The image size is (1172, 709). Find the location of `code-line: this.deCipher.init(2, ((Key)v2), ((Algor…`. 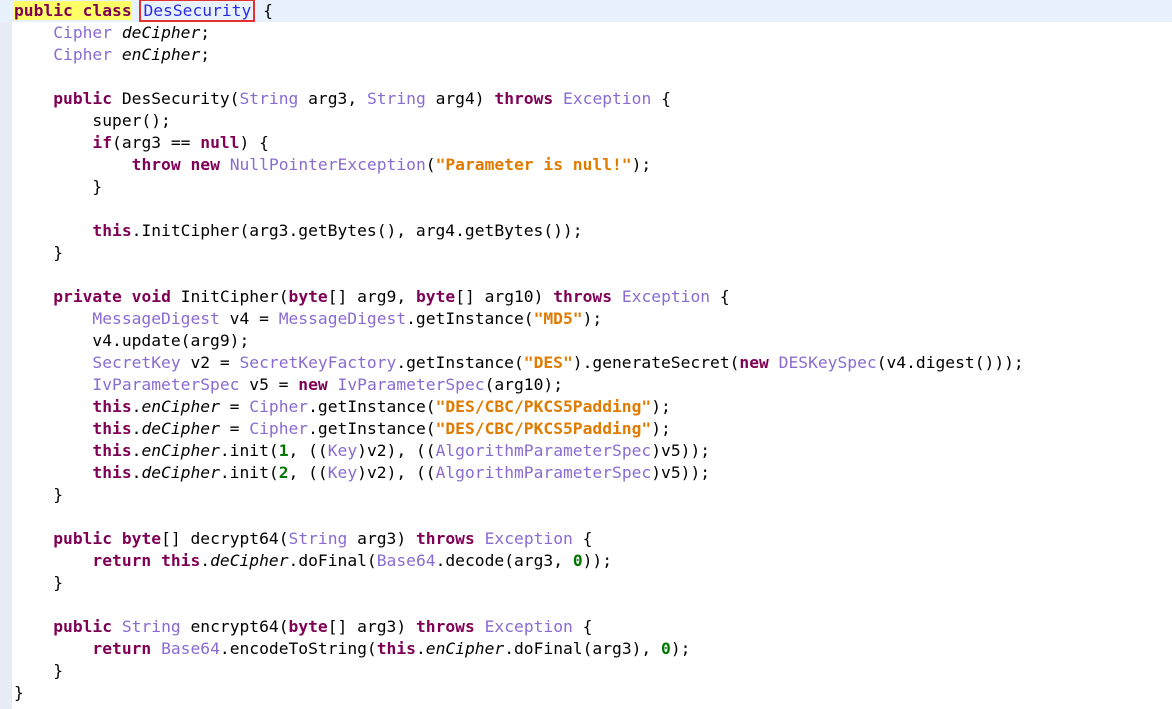

code-line: this.deCipher.init(2, ((Key)v2), ((Algor… is located at coordinates (586, 473).